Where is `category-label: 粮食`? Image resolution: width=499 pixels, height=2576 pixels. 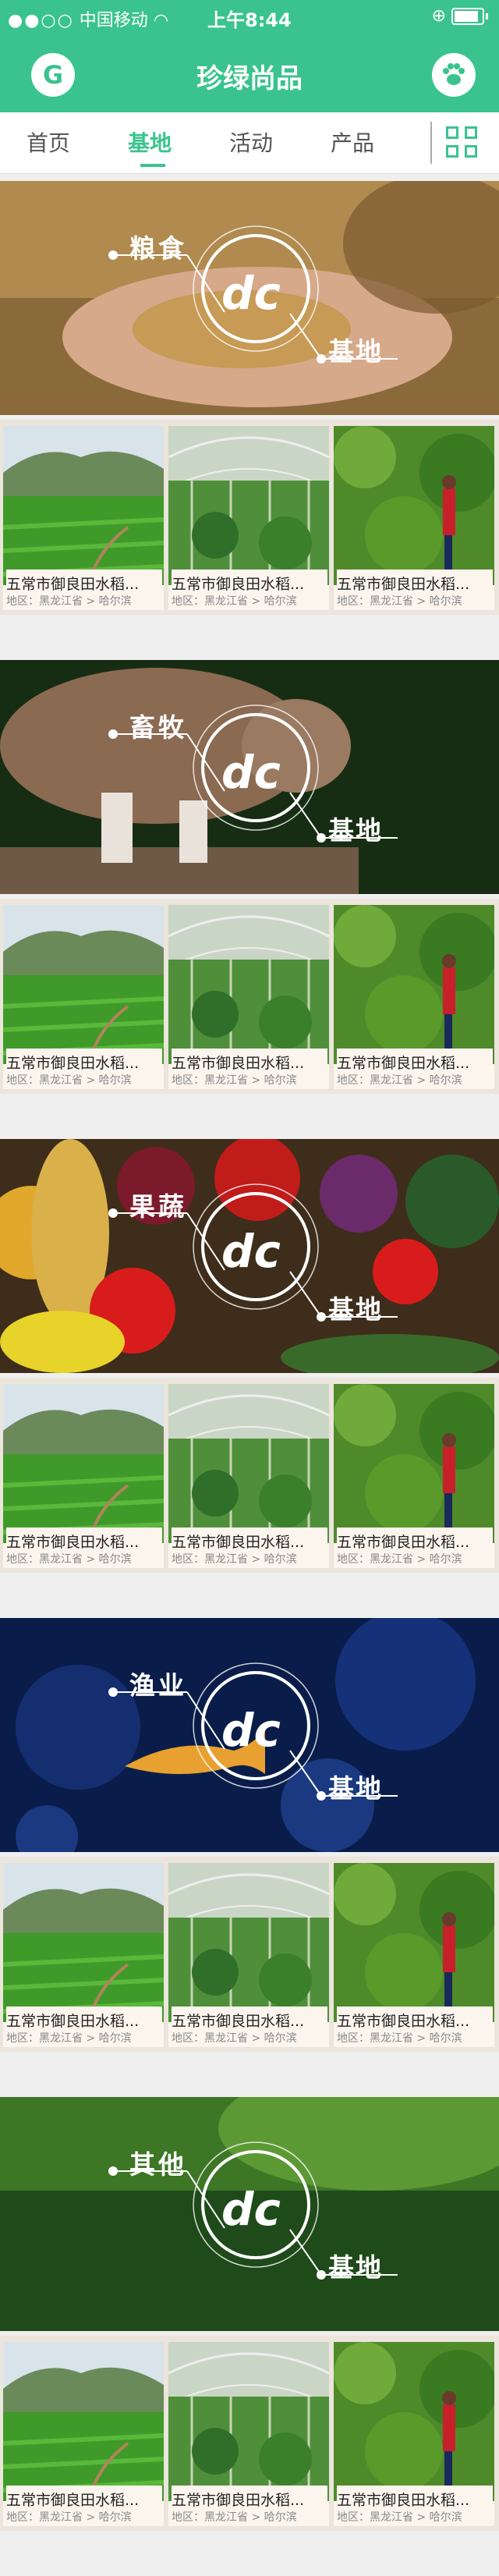 category-label: 粮食 is located at coordinates (158, 248).